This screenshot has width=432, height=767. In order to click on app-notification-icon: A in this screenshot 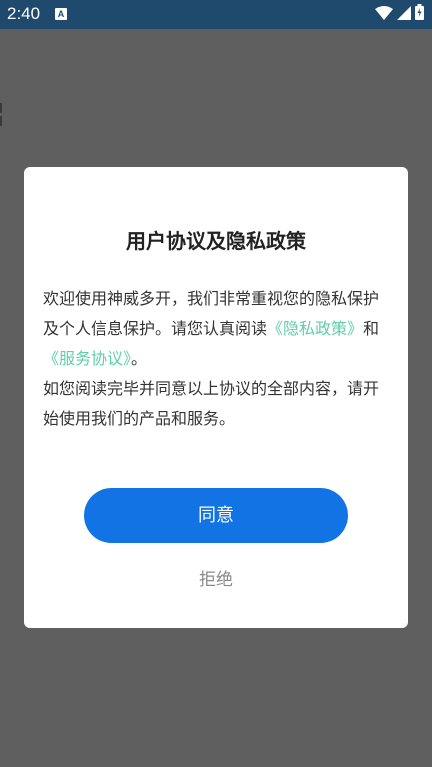, I will do `click(61, 14)`.